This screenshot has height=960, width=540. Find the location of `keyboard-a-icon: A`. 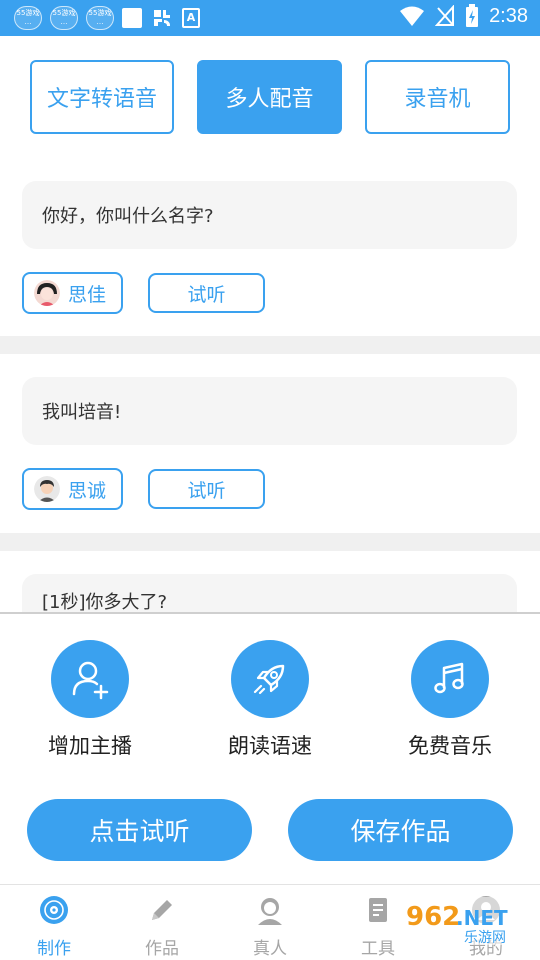

keyboard-a-icon: A is located at coordinates (191, 18).